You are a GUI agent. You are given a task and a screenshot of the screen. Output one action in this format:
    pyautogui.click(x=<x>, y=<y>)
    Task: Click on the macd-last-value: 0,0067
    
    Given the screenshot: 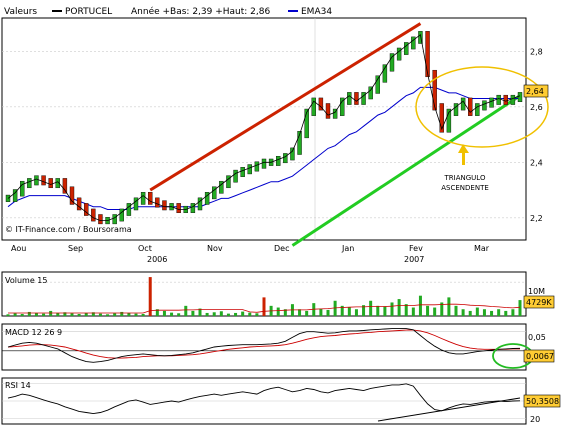 What is the action you would take?
    pyautogui.click(x=540, y=356)
    